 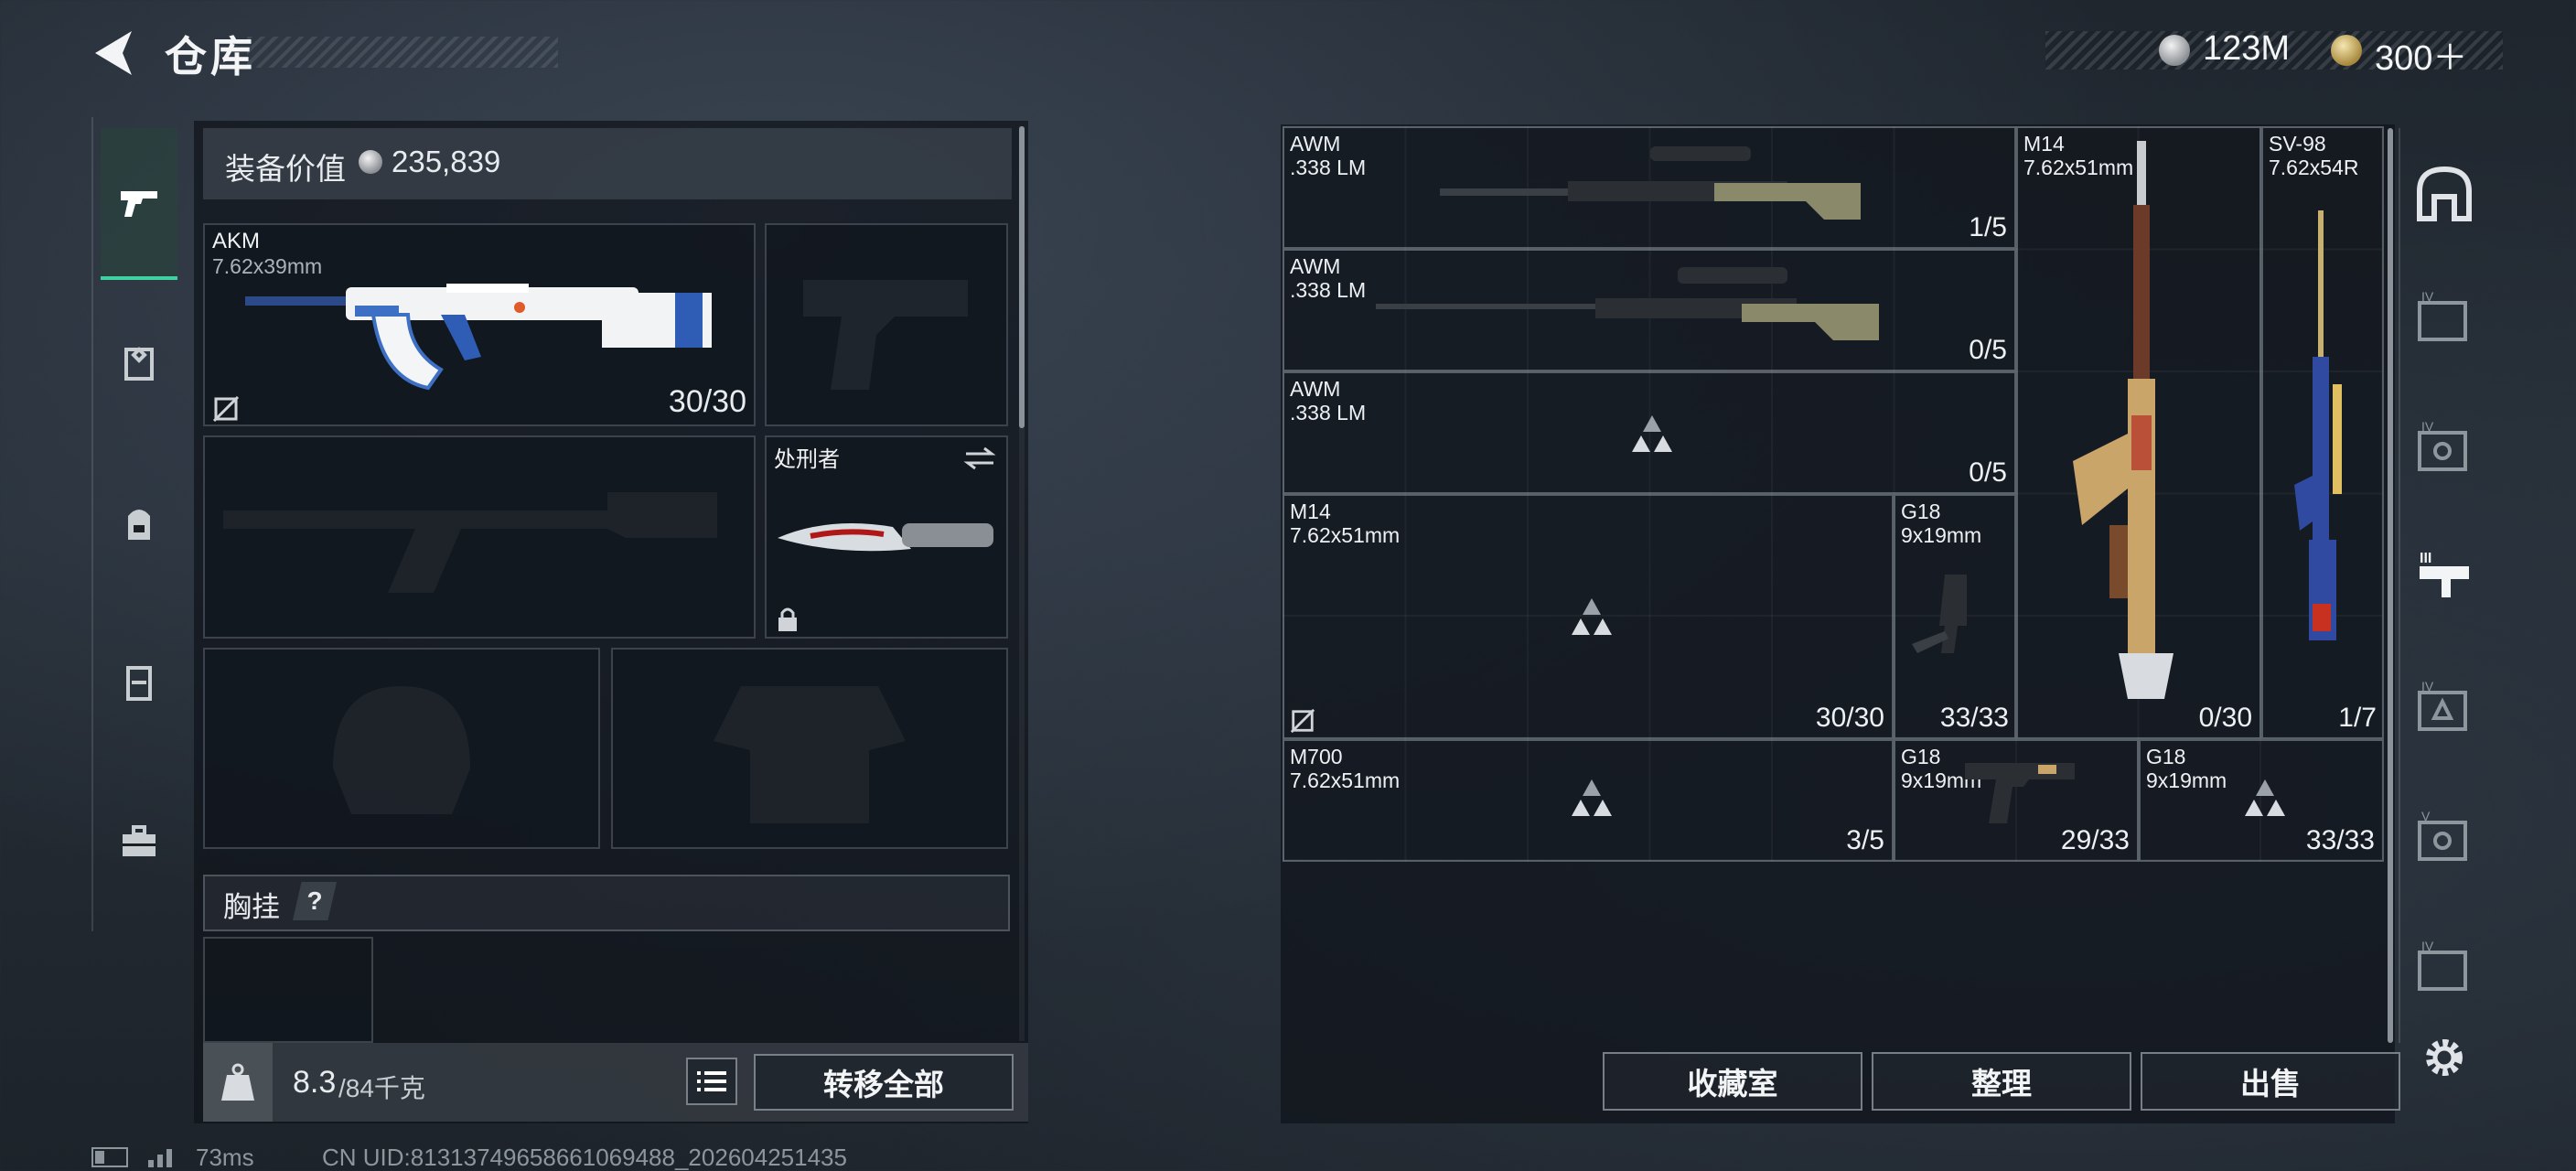 What do you see at coordinates (2427, 426) in the screenshot?
I see `svg-text: IV` at bounding box center [2427, 426].